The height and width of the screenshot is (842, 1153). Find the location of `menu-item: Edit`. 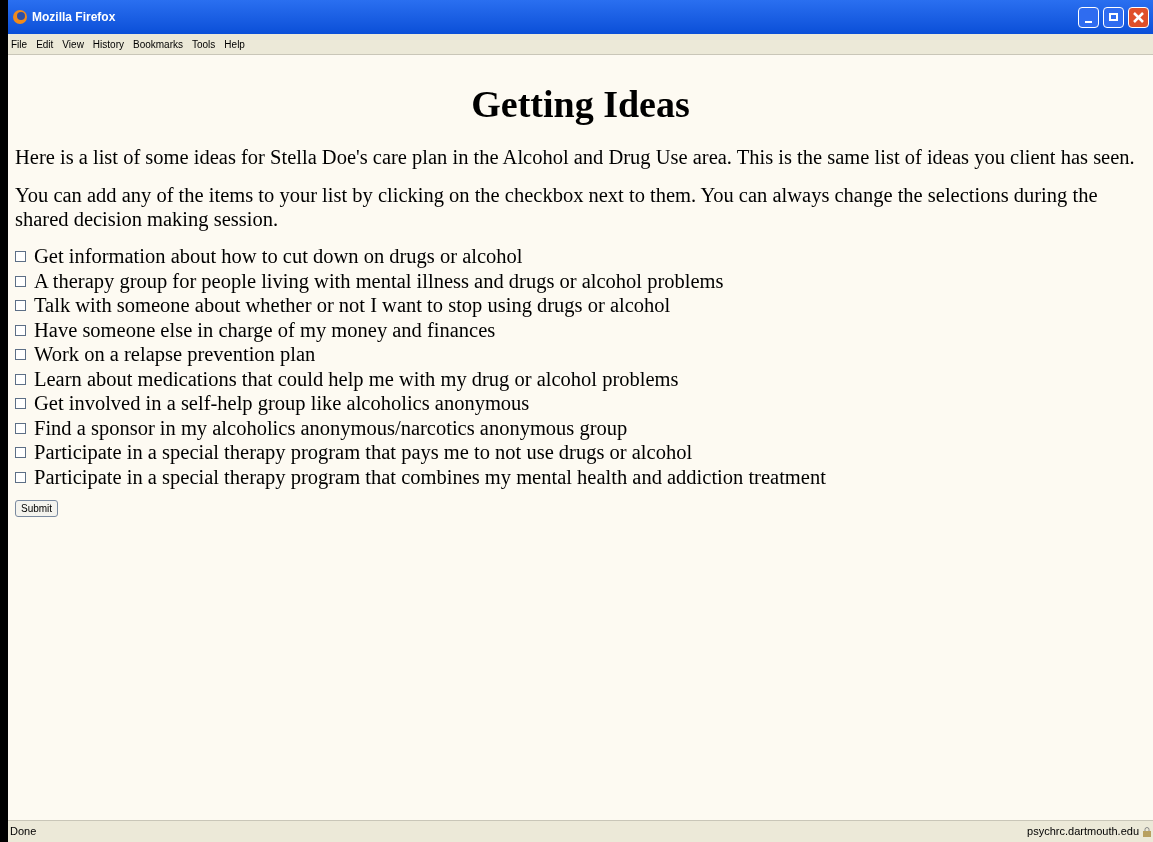

menu-item: Edit is located at coordinates (45, 44).